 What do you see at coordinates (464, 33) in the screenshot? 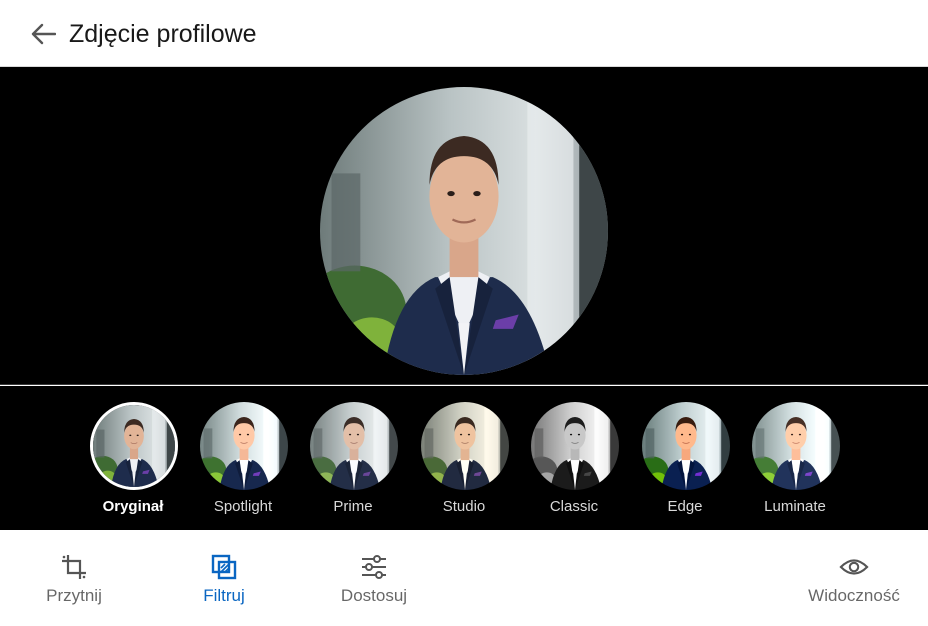
I see `header: Zdjęcie profilowe` at bounding box center [464, 33].